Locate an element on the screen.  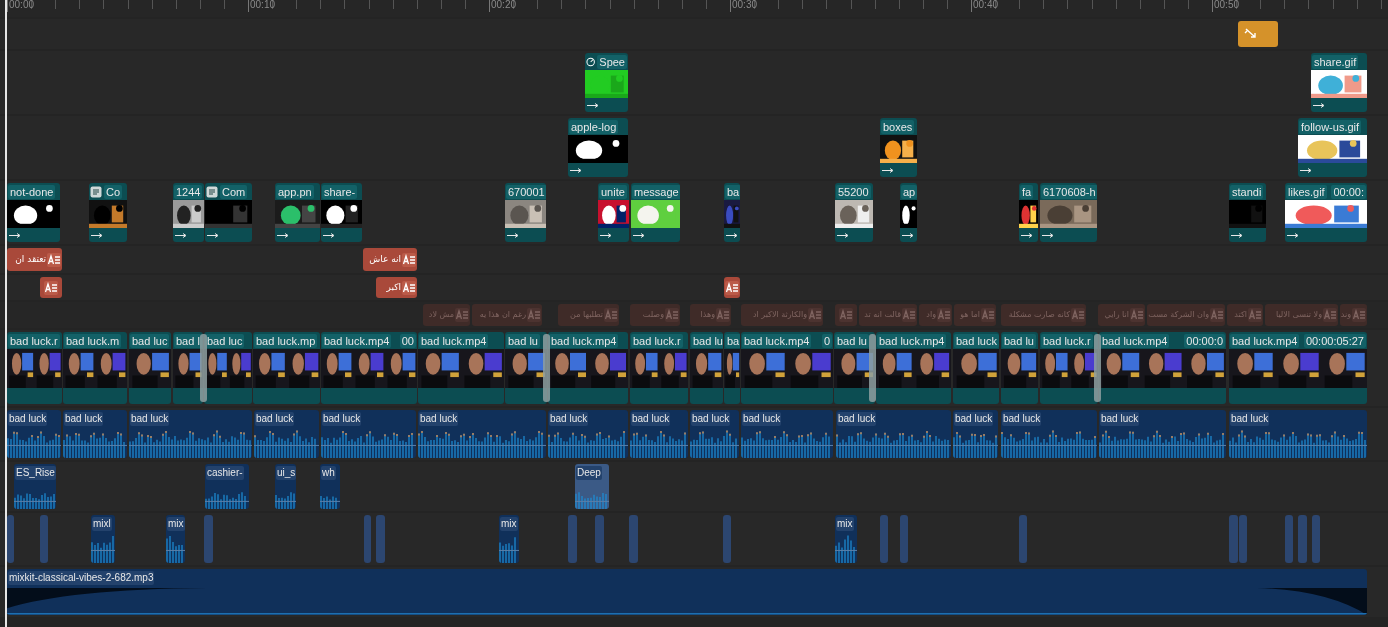
media-clip: Spee is located at coordinates (606, 82).